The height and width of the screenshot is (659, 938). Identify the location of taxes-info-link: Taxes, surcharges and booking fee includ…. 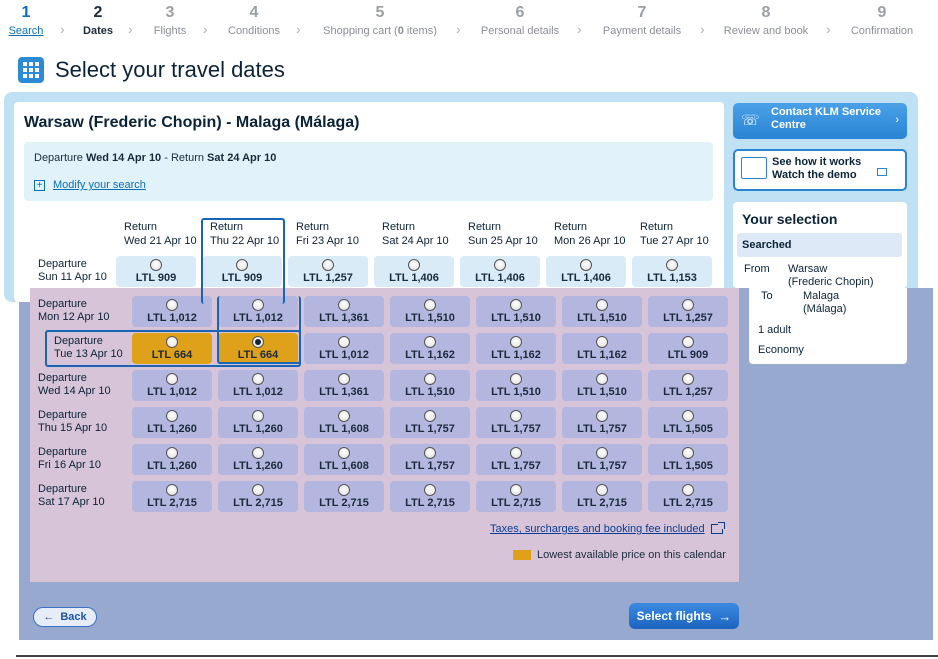
(607, 528).